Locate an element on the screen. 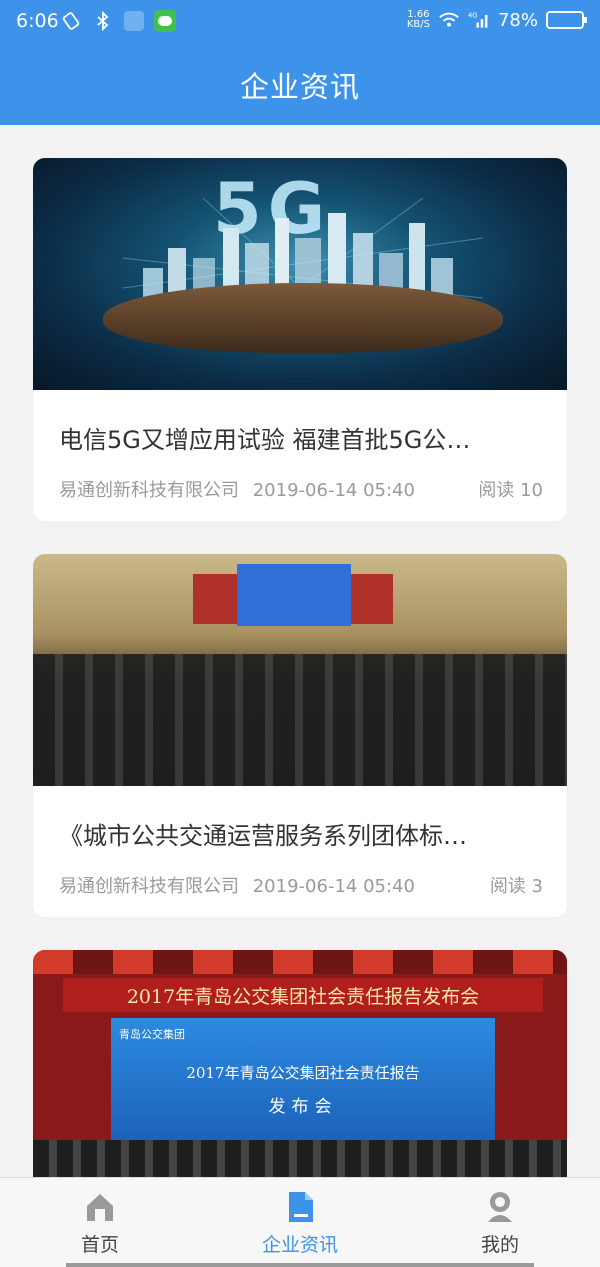  lock-app-icon is located at coordinates (134, 21).